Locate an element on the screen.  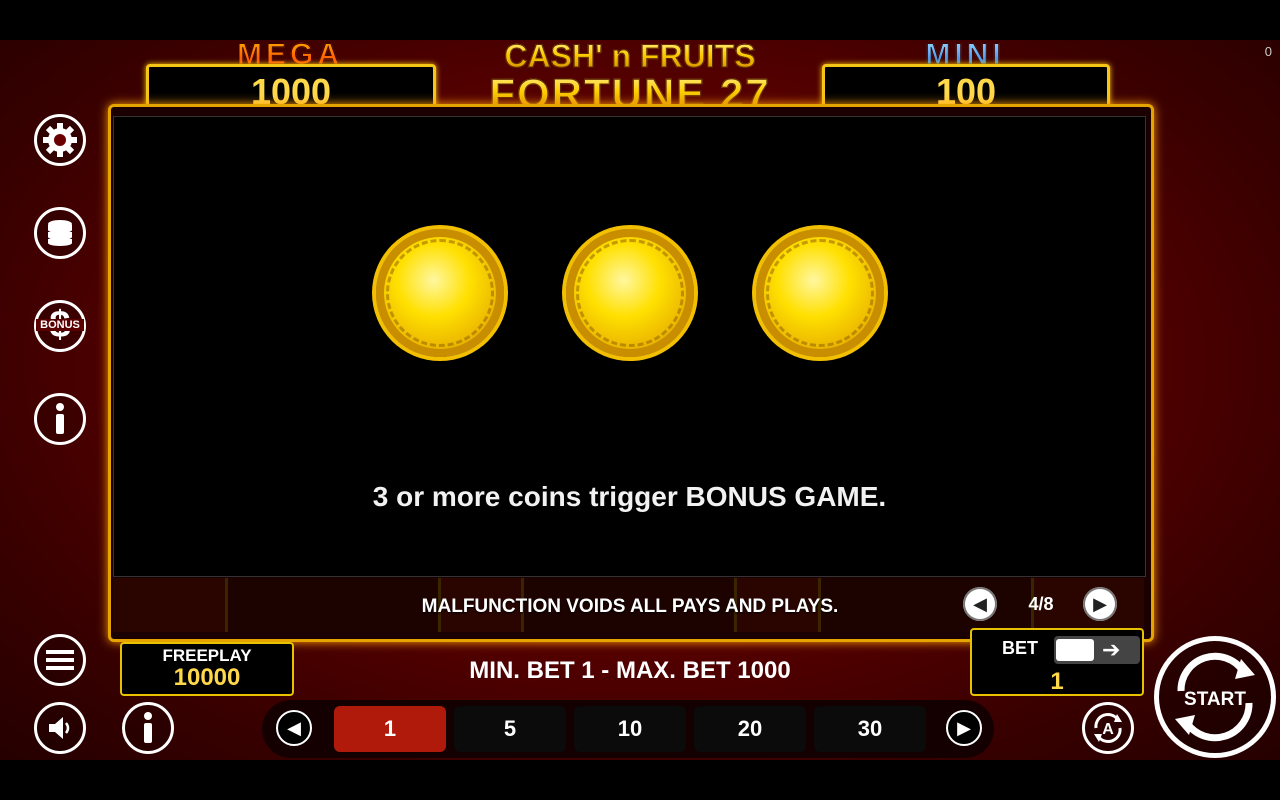
malfunction-notice: MALFUNCTION VOIDS ALL PAYS AND PLAYS. is located at coordinates (630, 606).